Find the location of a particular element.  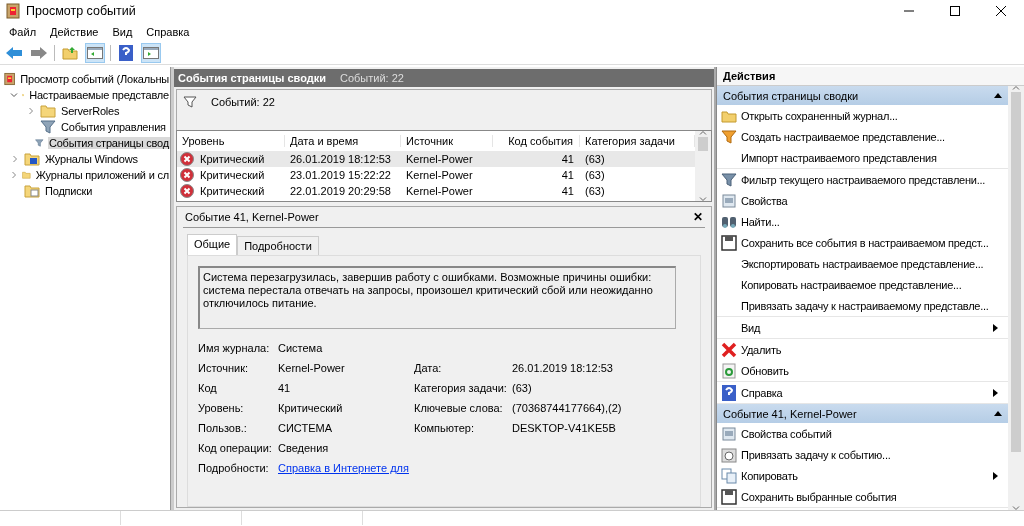

action-item: Сохранить выбранные события is located at coordinates (874, 496).